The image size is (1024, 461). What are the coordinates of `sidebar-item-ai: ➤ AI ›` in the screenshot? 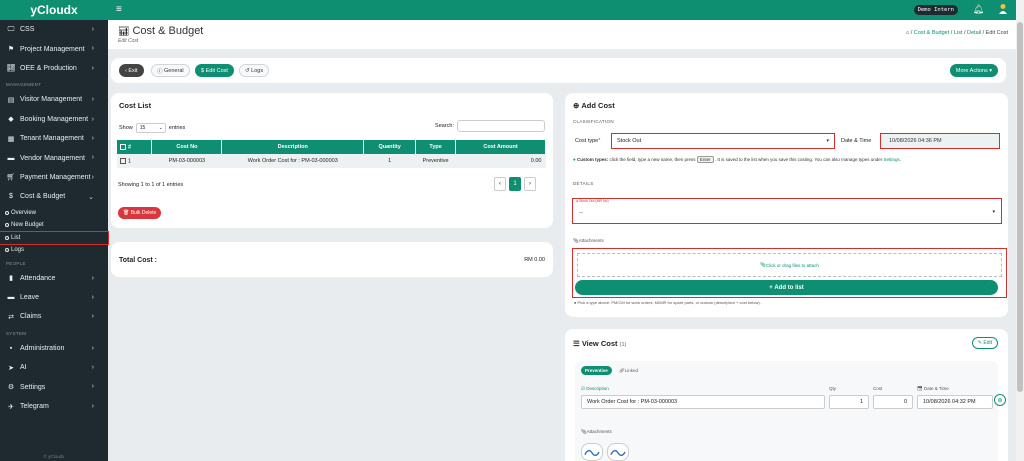 It's located at (54, 367).